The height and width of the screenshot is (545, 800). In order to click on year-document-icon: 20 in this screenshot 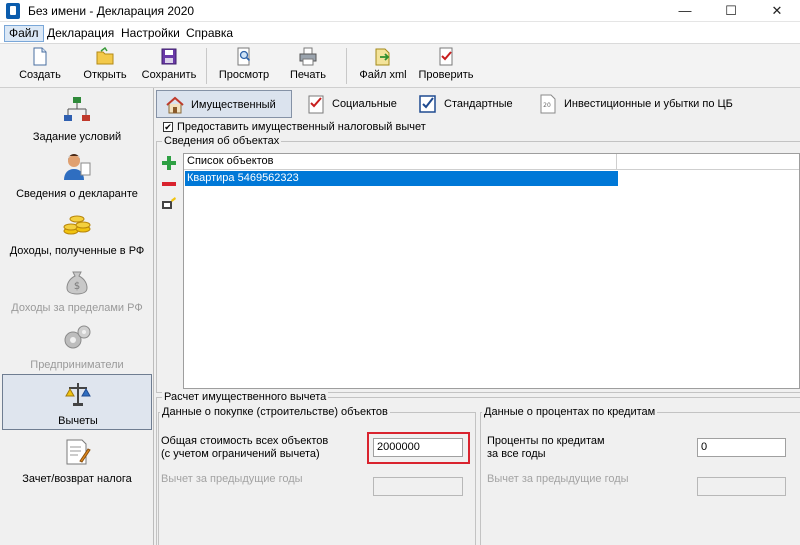, I will do `click(548, 104)`.